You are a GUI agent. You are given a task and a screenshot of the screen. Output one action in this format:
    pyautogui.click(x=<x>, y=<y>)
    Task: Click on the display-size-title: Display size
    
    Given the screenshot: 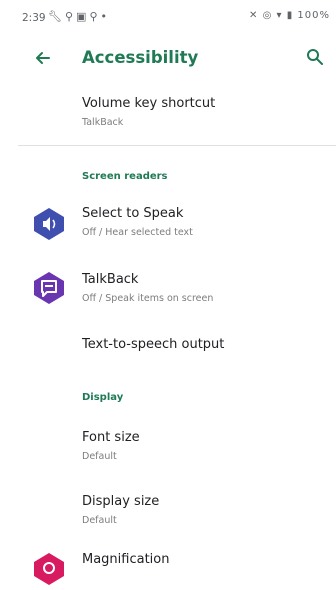 What is the action you would take?
    pyautogui.click(x=121, y=501)
    